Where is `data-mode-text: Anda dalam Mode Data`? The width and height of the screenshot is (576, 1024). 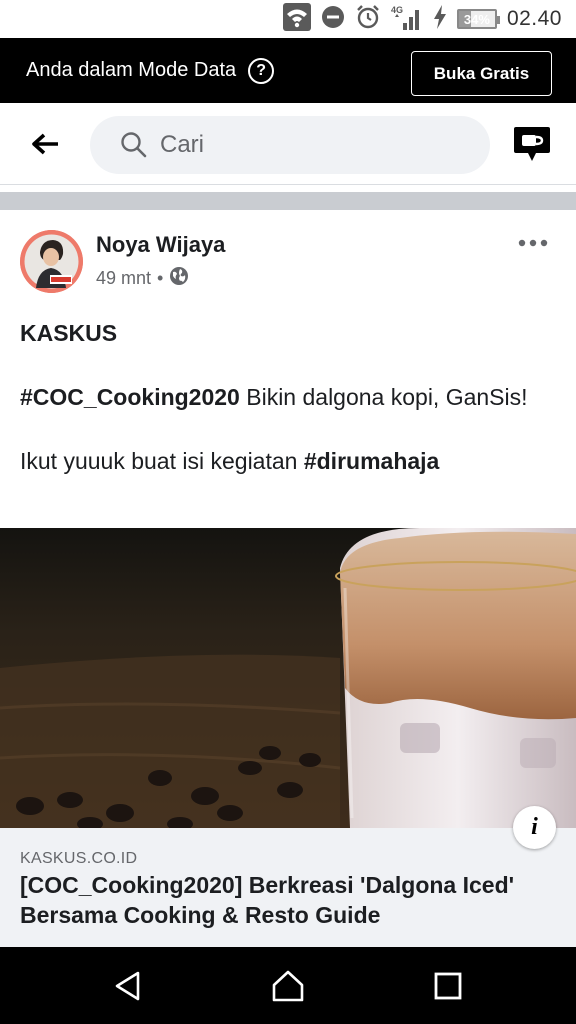
data-mode-text: Anda dalam Mode Data is located at coordinates (131, 70).